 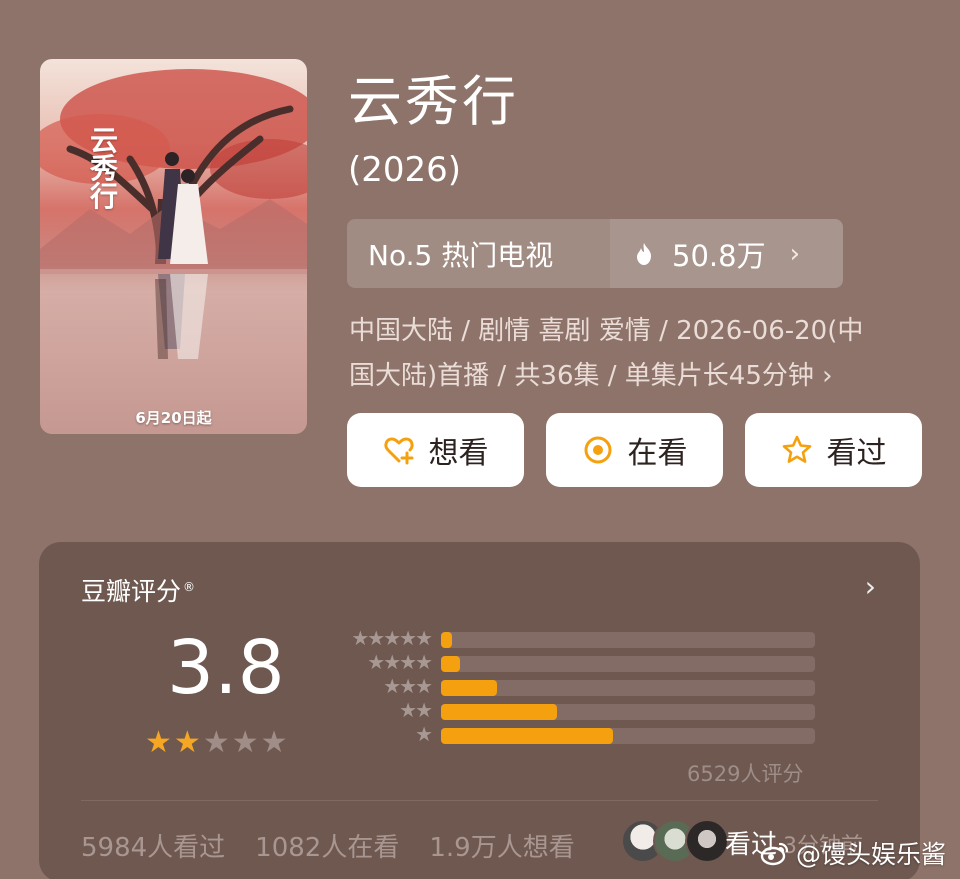 What do you see at coordinates (501, 845) in the screenshot?
I see `want-count: 1.9万人想看` at bounding box center [501, 845].